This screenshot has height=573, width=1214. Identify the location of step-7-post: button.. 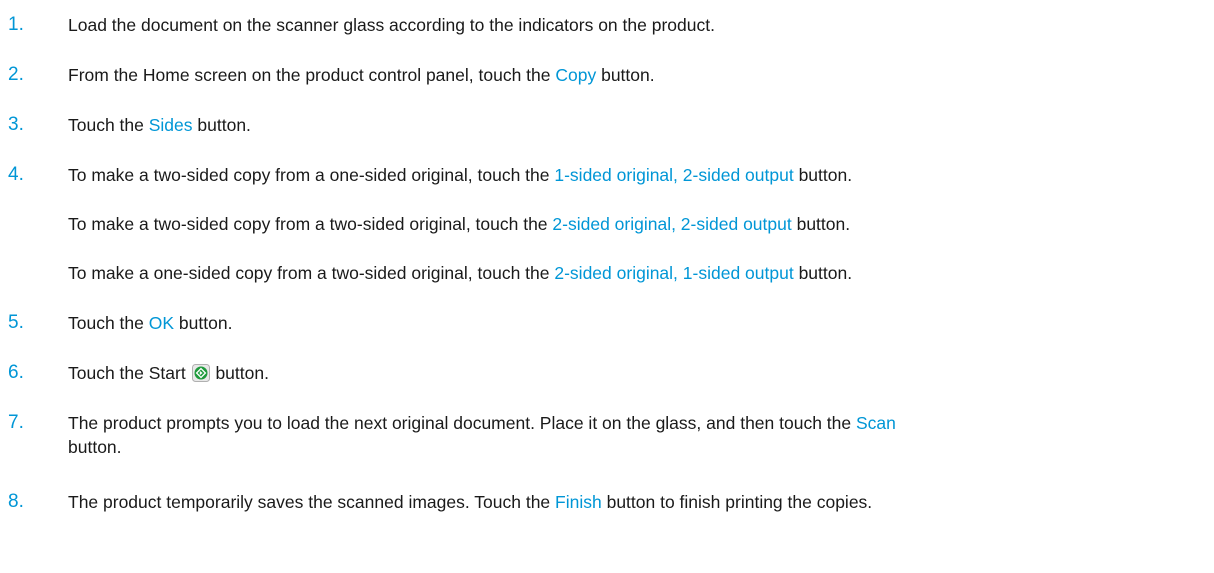
(95, 447).